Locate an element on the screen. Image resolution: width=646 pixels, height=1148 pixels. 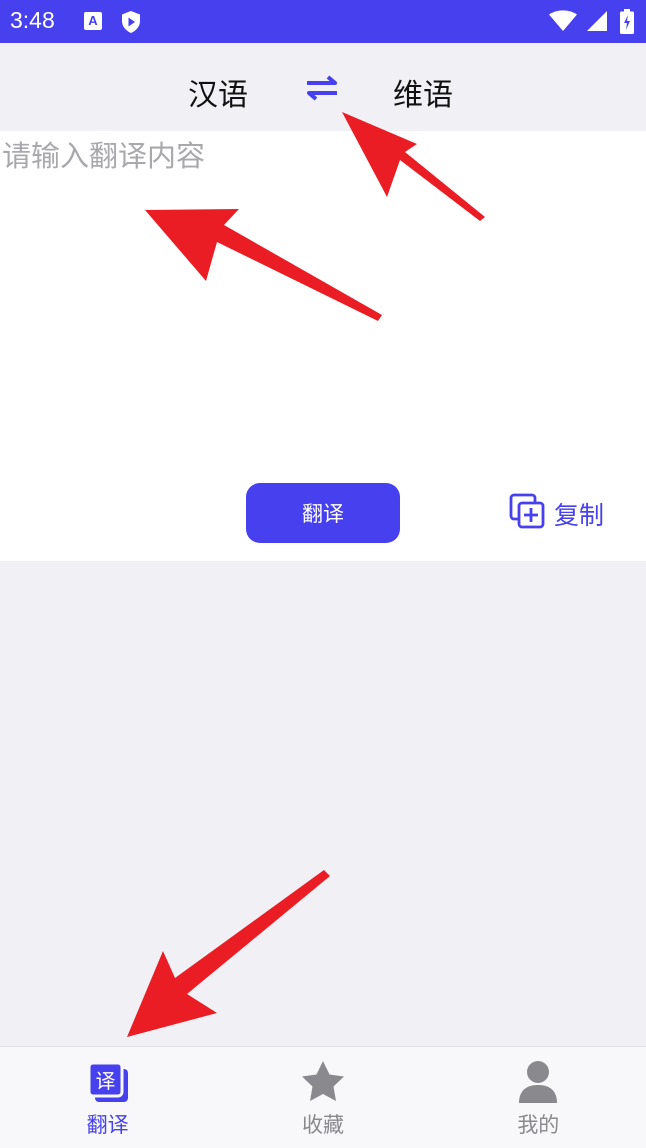
target-language: 维语 is located at coordinates (423, 92).